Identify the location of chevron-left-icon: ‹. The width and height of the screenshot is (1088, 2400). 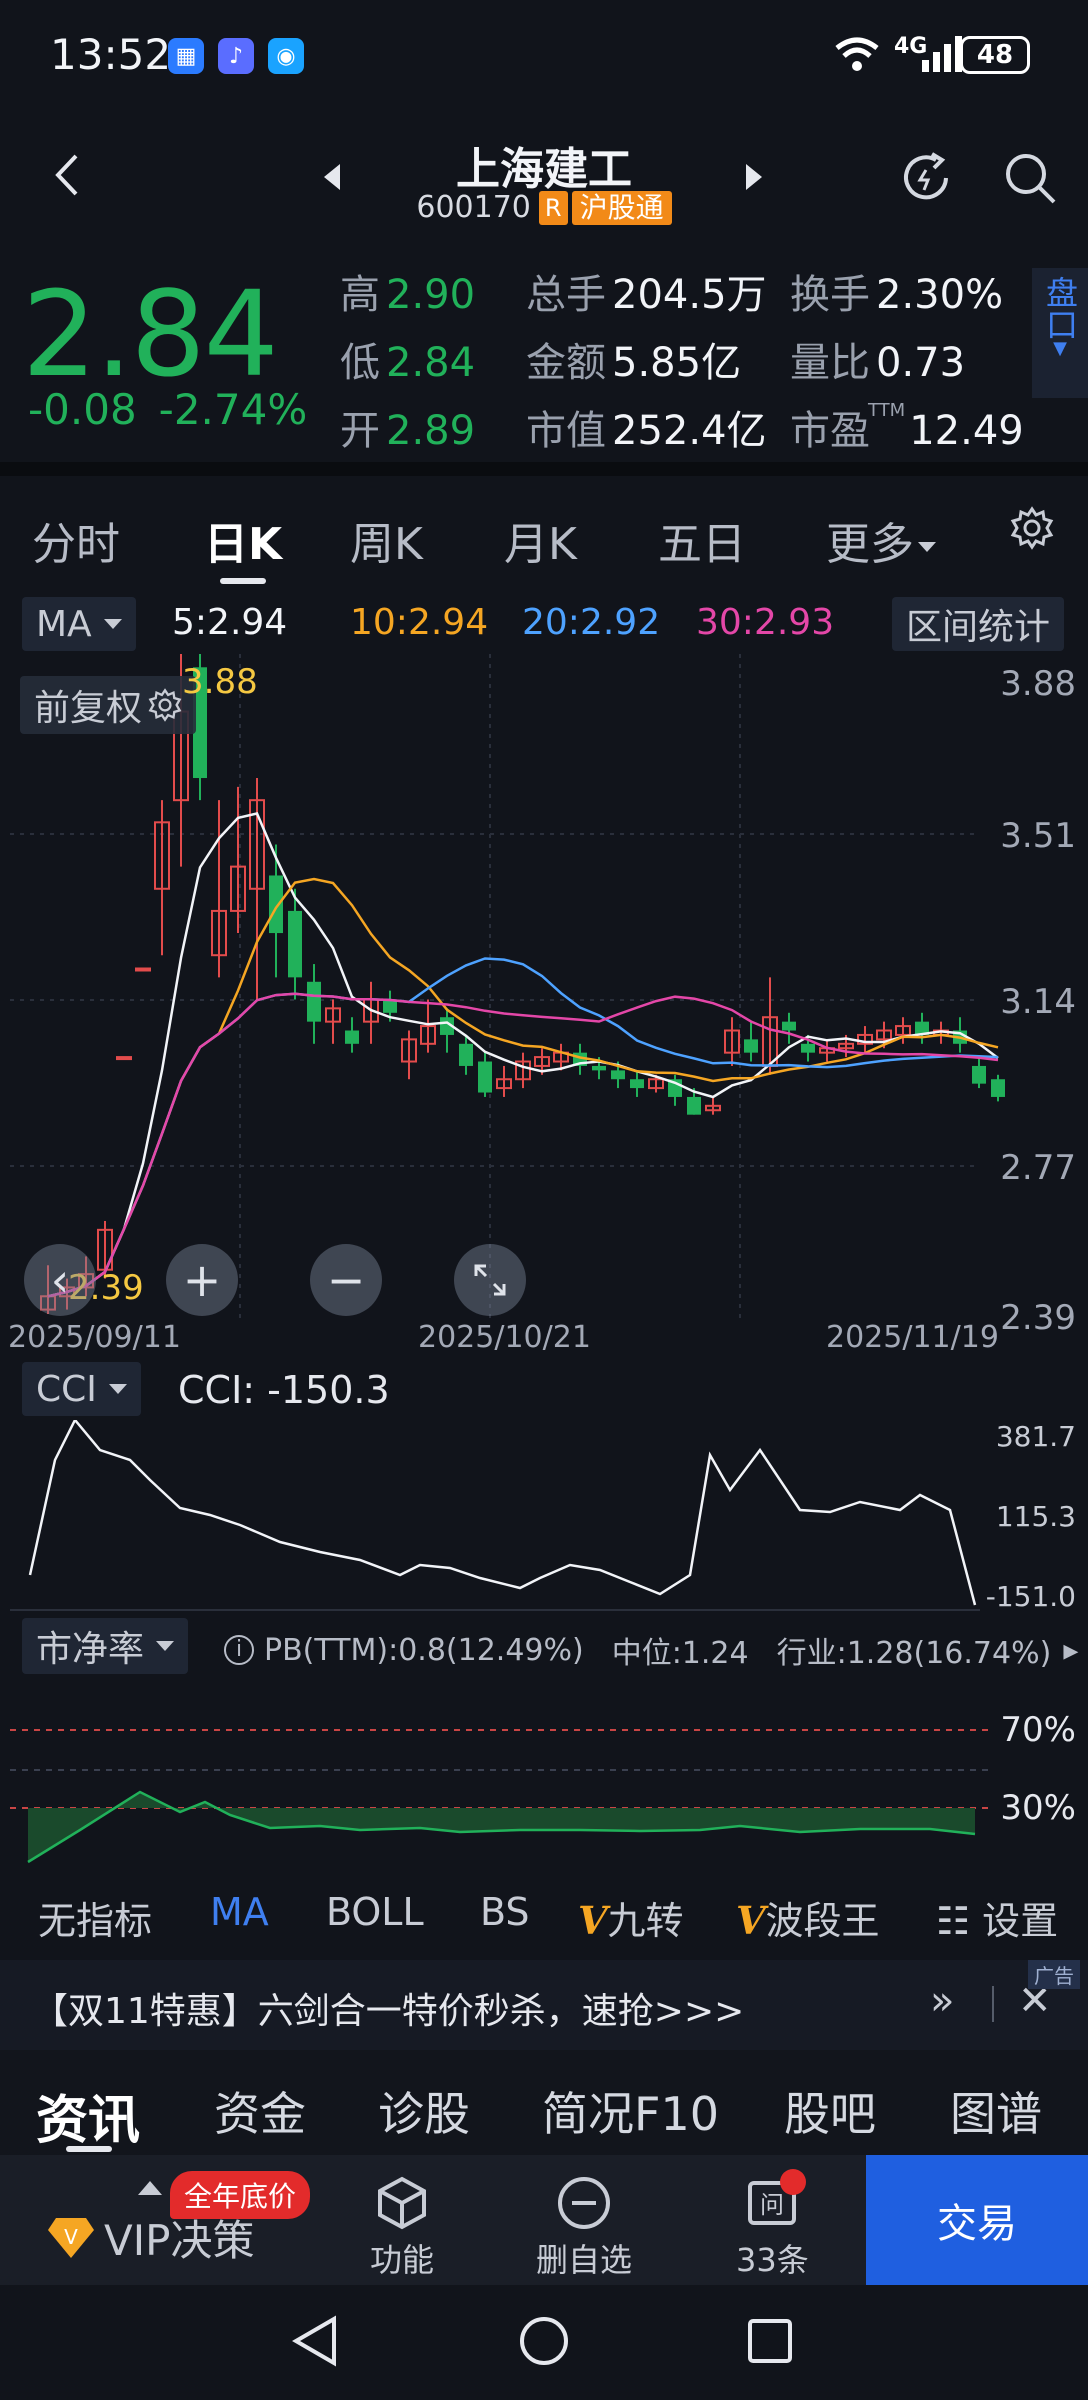
(60, 1280).